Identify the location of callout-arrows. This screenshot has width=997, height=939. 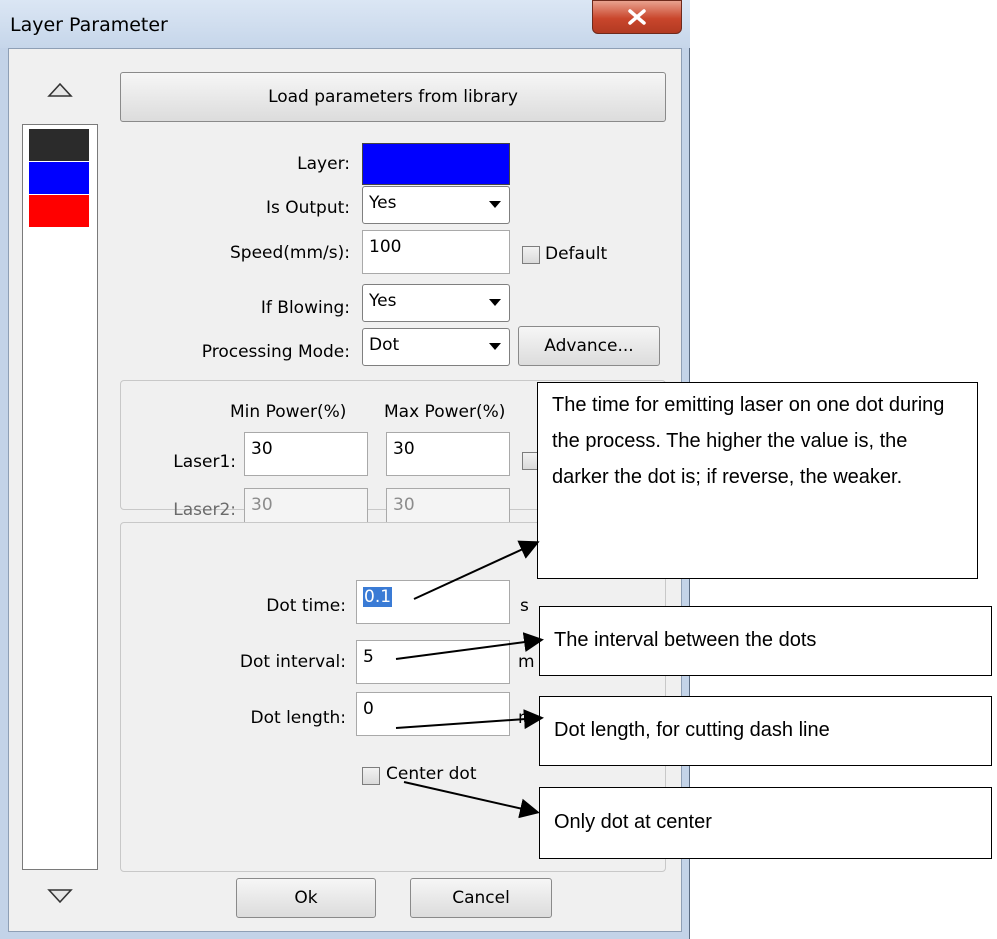
(469, 679).